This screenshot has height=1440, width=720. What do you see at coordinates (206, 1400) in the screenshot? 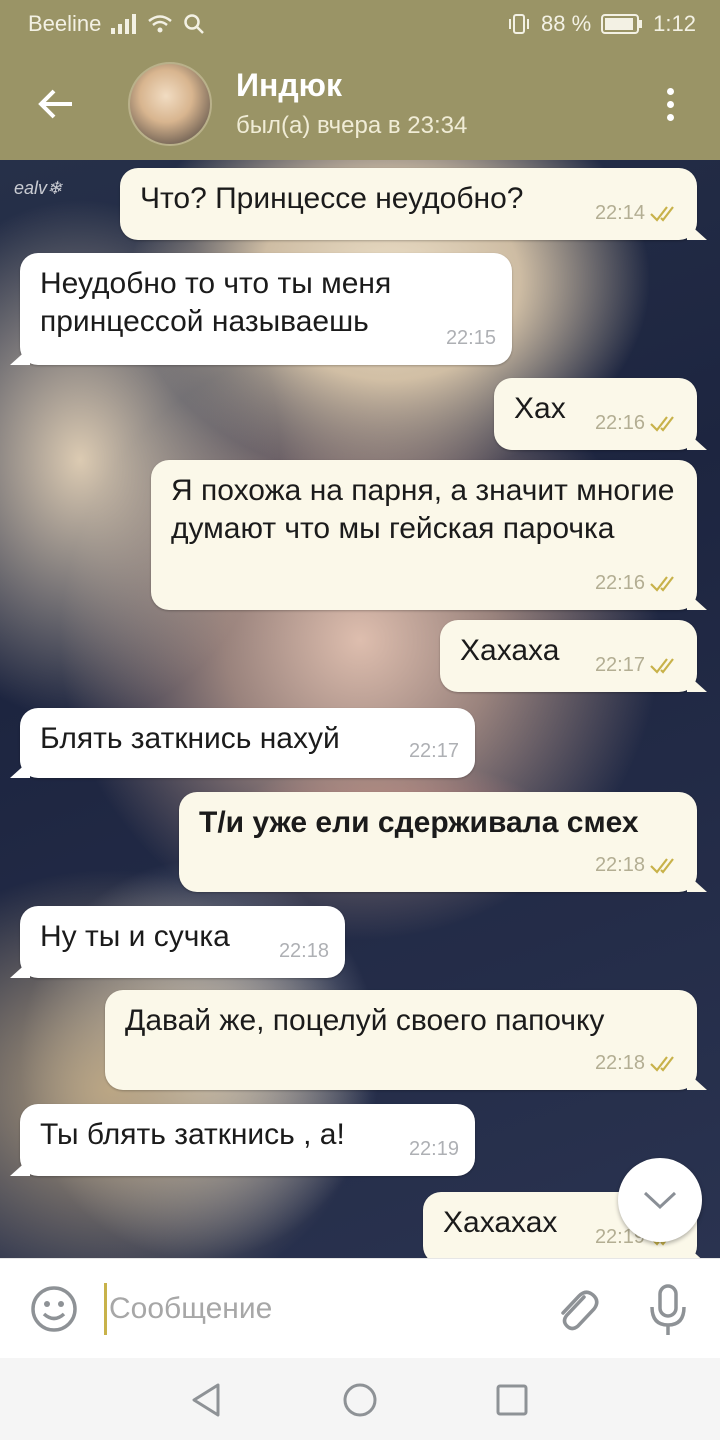
I see `back-triangle-icon` at bounding box center [206, 1400].